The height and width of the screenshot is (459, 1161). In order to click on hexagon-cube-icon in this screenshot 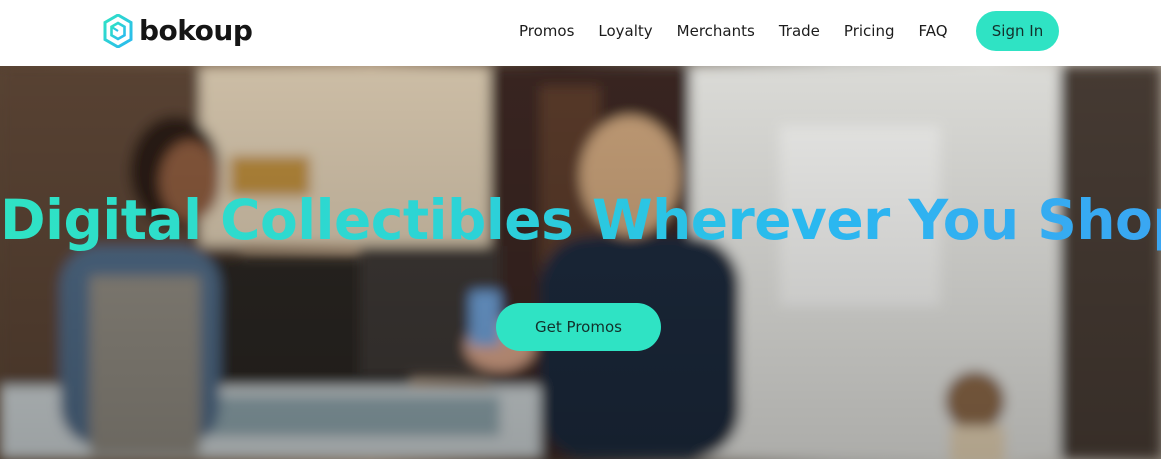, I will do `click(118, 31)`.